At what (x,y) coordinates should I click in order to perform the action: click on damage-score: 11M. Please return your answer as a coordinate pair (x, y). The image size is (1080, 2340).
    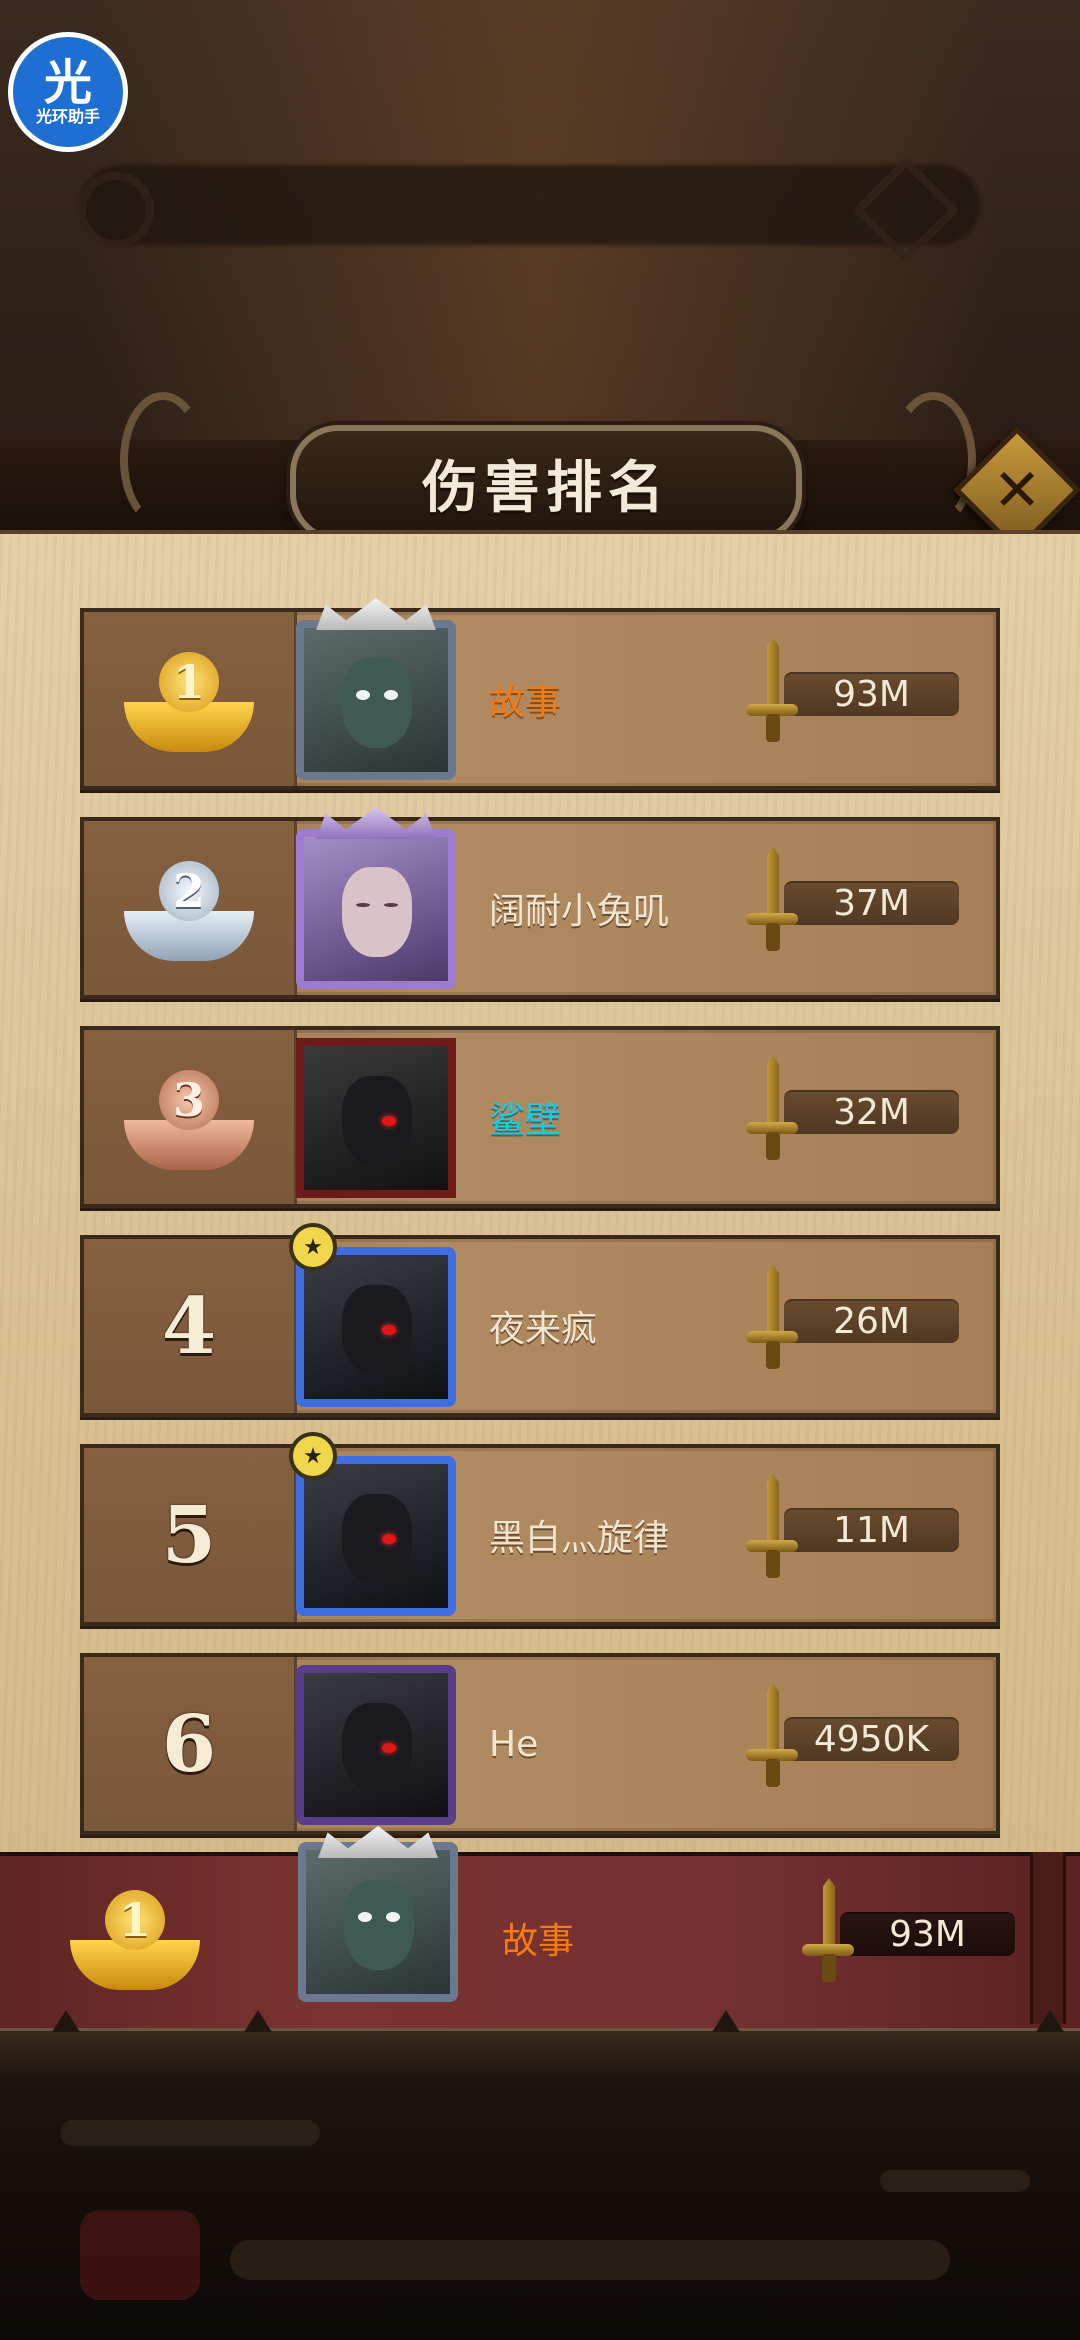
    Looking at the image, I should click on (851, 1526).